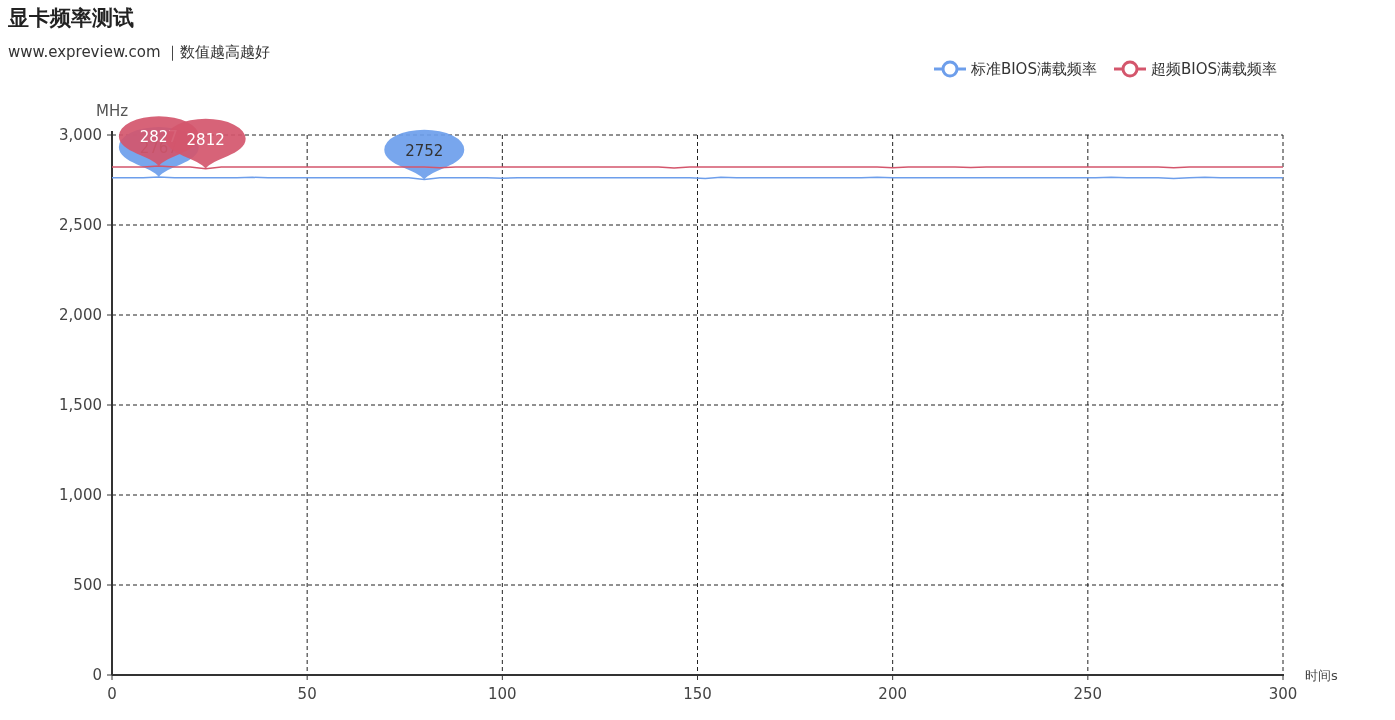  I want to click on x-tick-label: 250, so click(1088, 694).